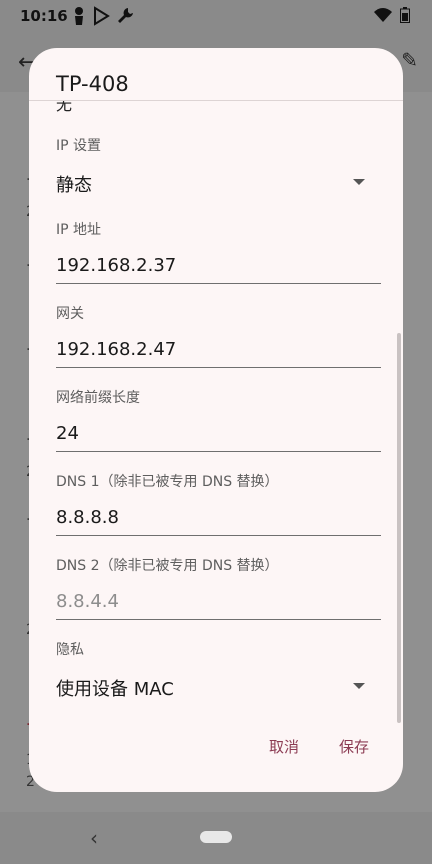 The image size is (432, 864). I want to click on prefix-length-label: 网络前缀长度, so click(98, 398).